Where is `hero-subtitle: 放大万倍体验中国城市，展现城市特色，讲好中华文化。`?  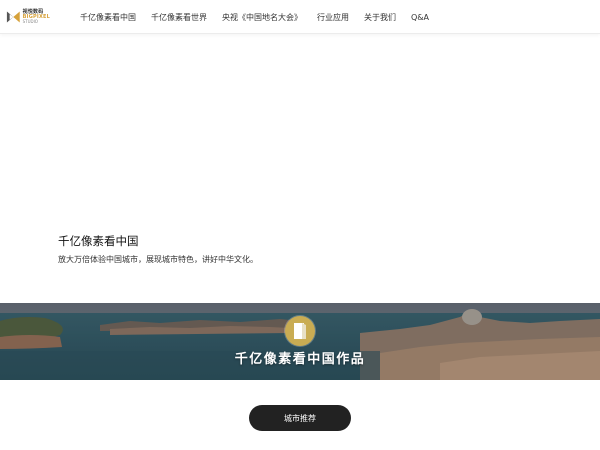
hero-subtitle: 放大万倍体验中国城市，展现城市特色，讲好中华文化。 is located at coordinates (158, 259).